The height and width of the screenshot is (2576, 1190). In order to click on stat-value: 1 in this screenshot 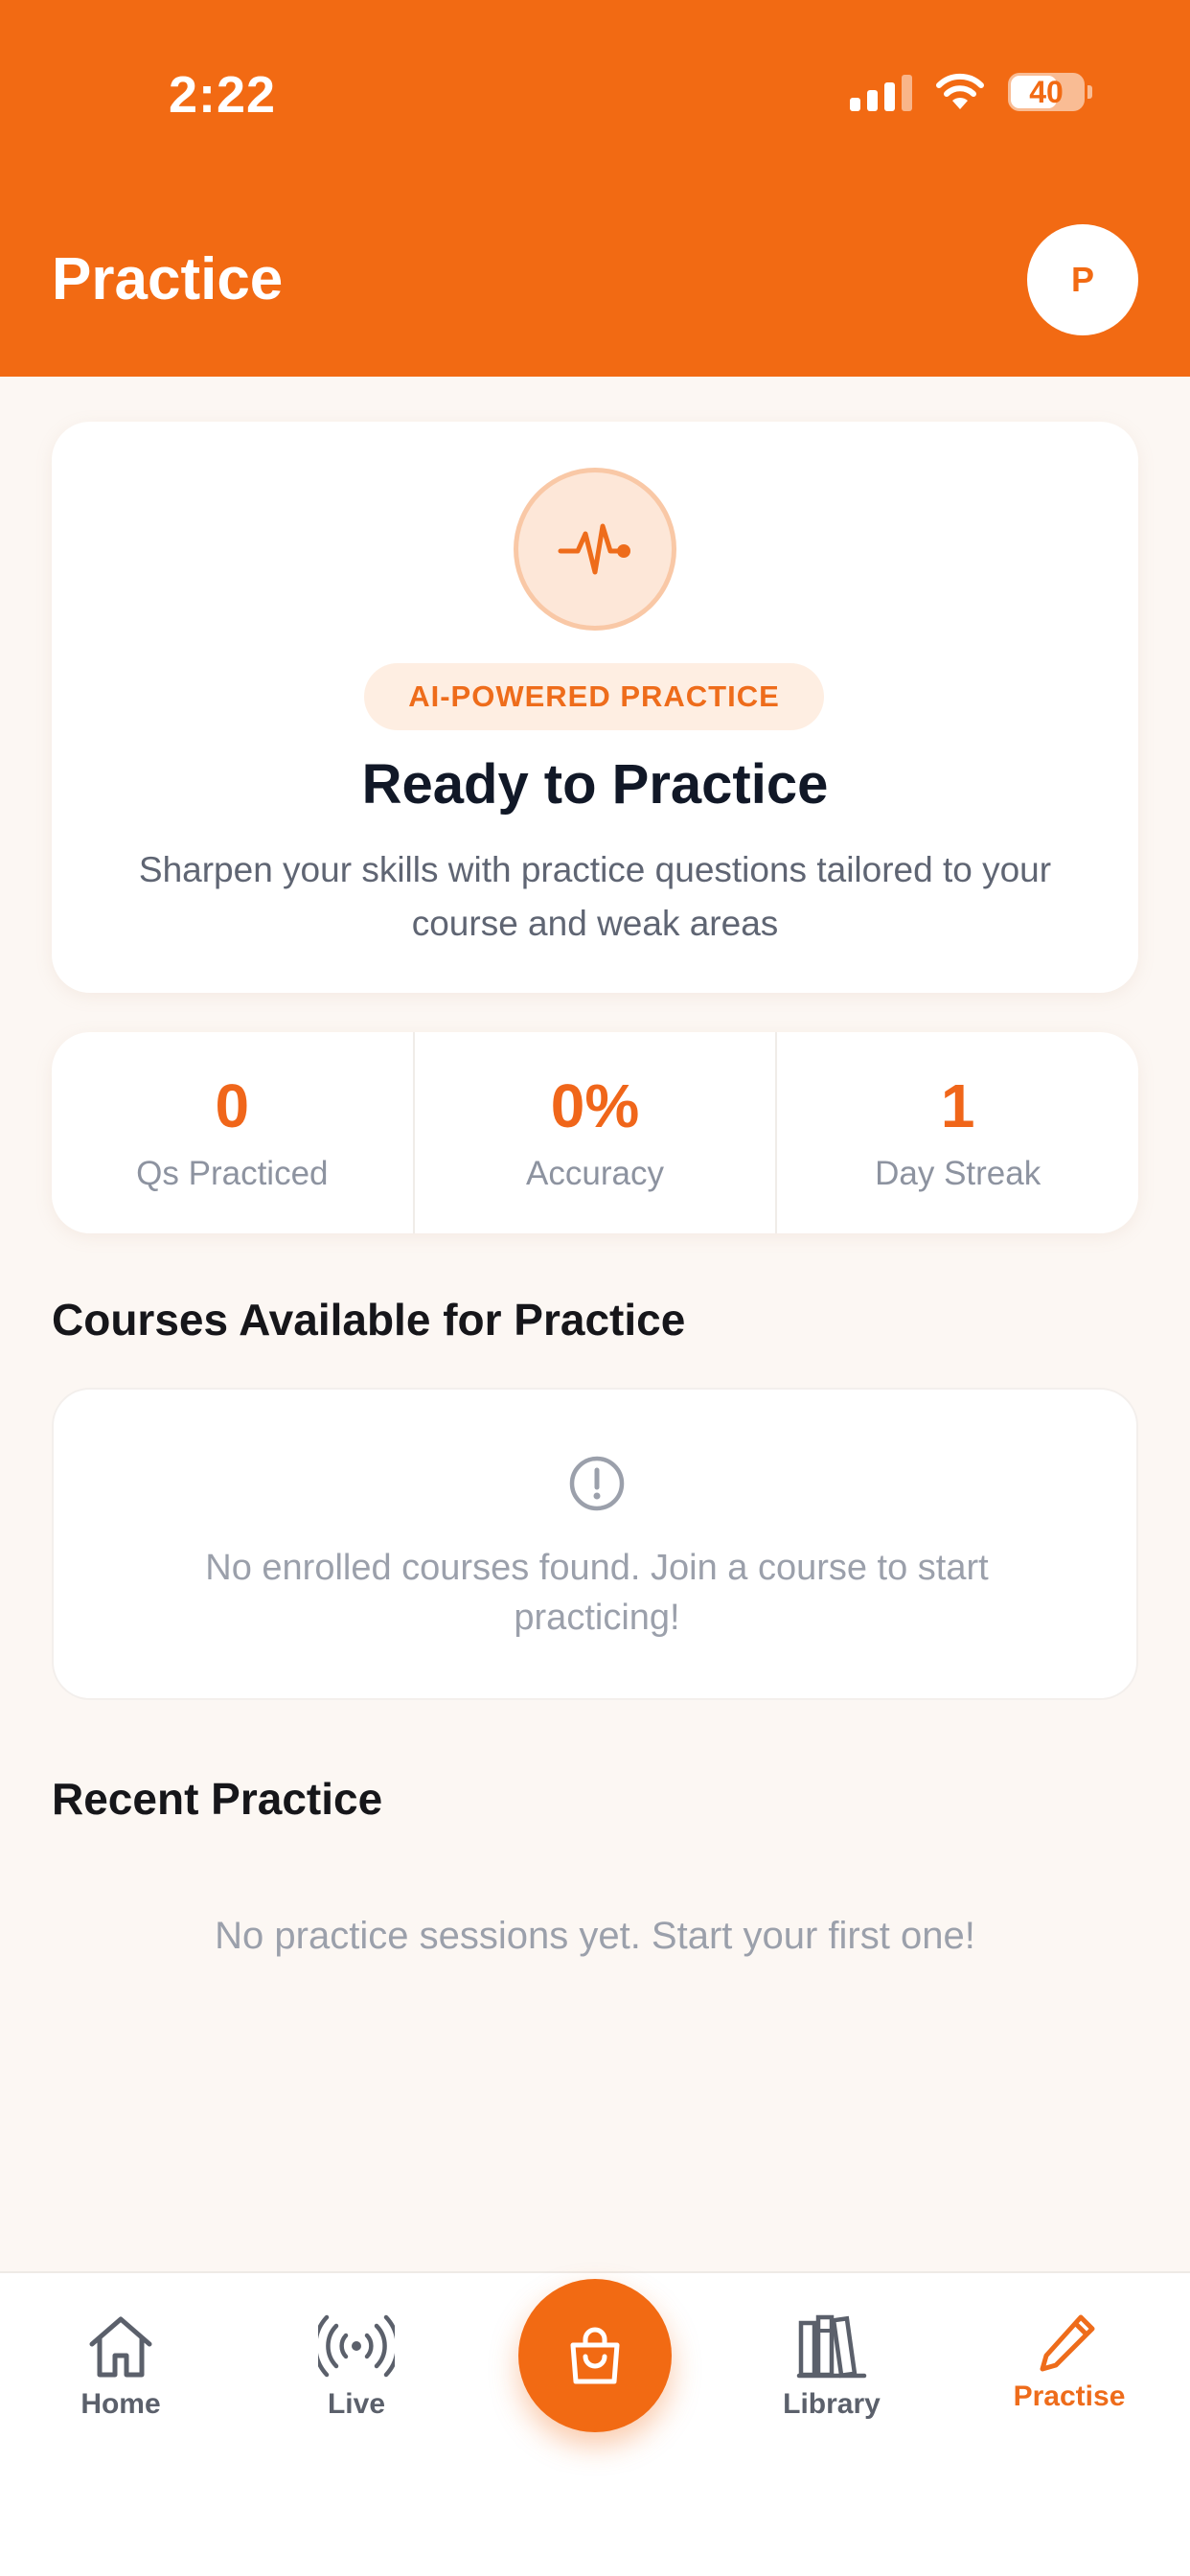, I will do `click(958, 1105)`.